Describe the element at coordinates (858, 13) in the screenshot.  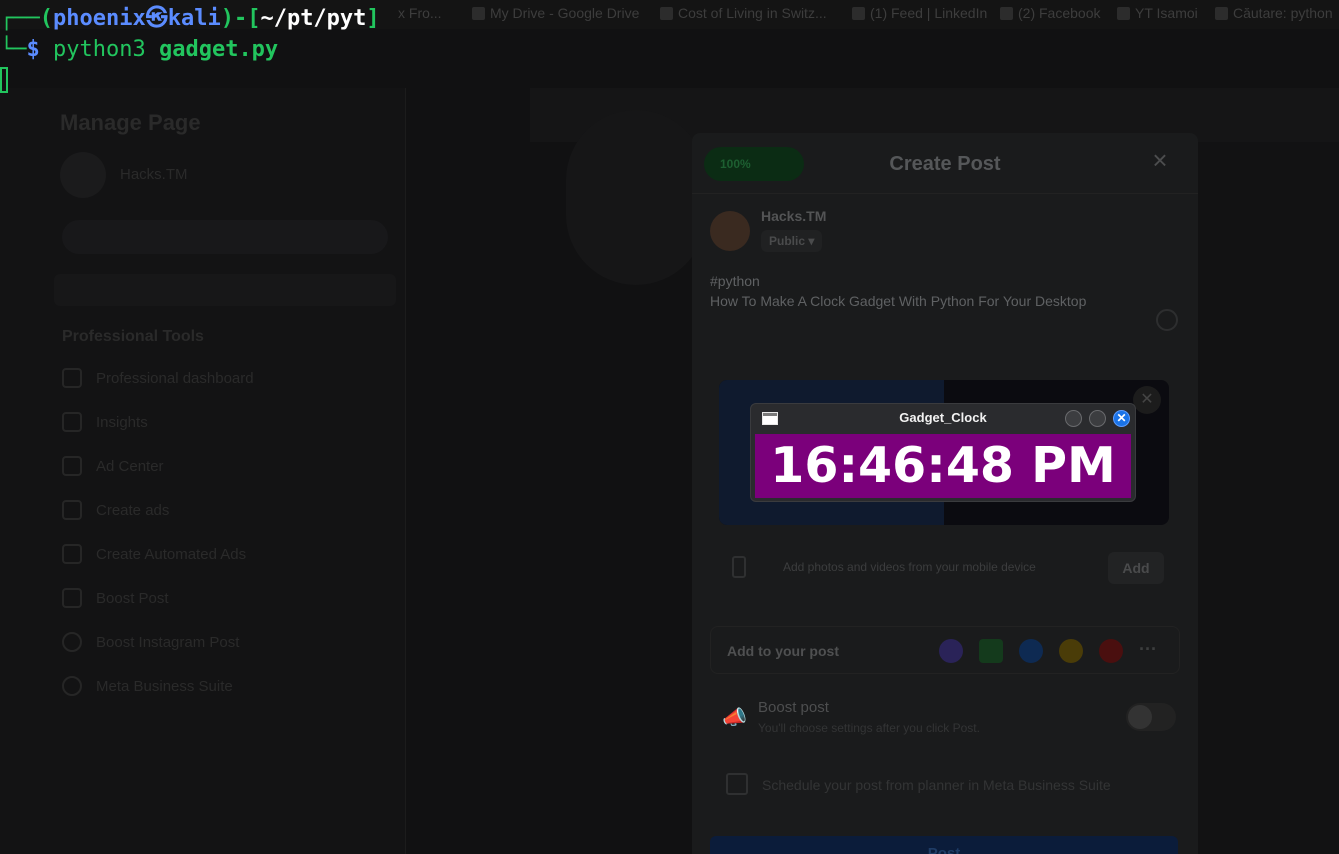
I see `linkedin-icon` at that location.